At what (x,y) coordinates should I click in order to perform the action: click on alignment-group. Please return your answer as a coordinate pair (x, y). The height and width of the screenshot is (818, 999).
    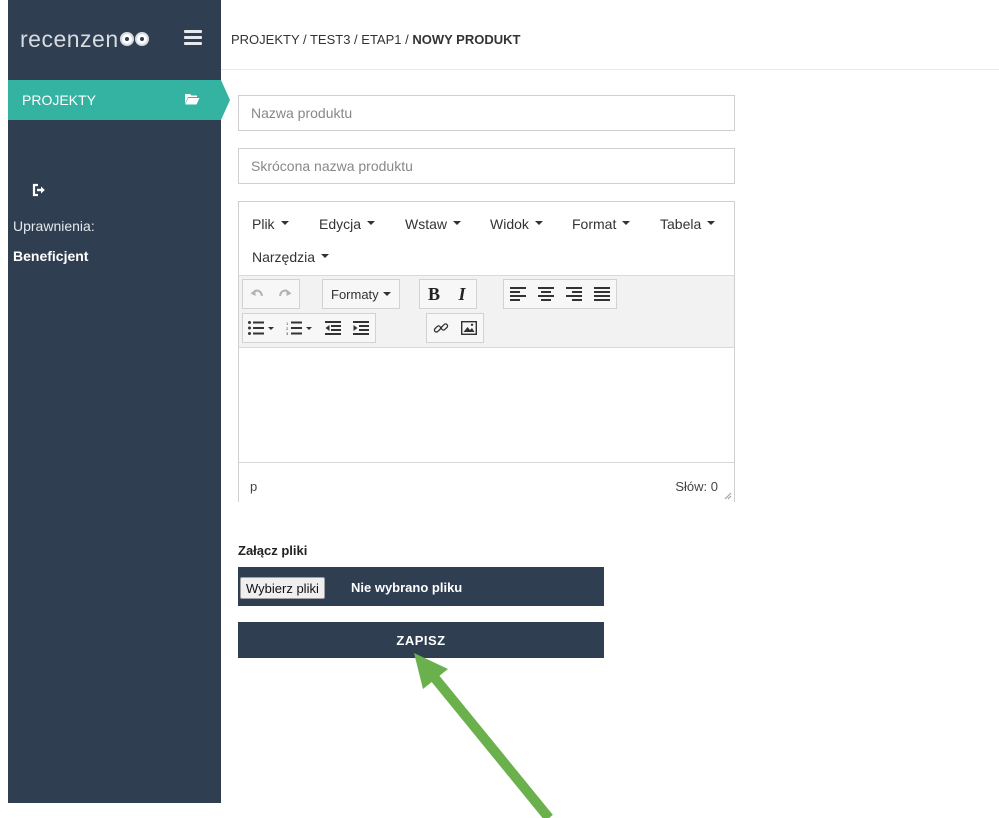
    Looking at the image, I should click on (560, 294).